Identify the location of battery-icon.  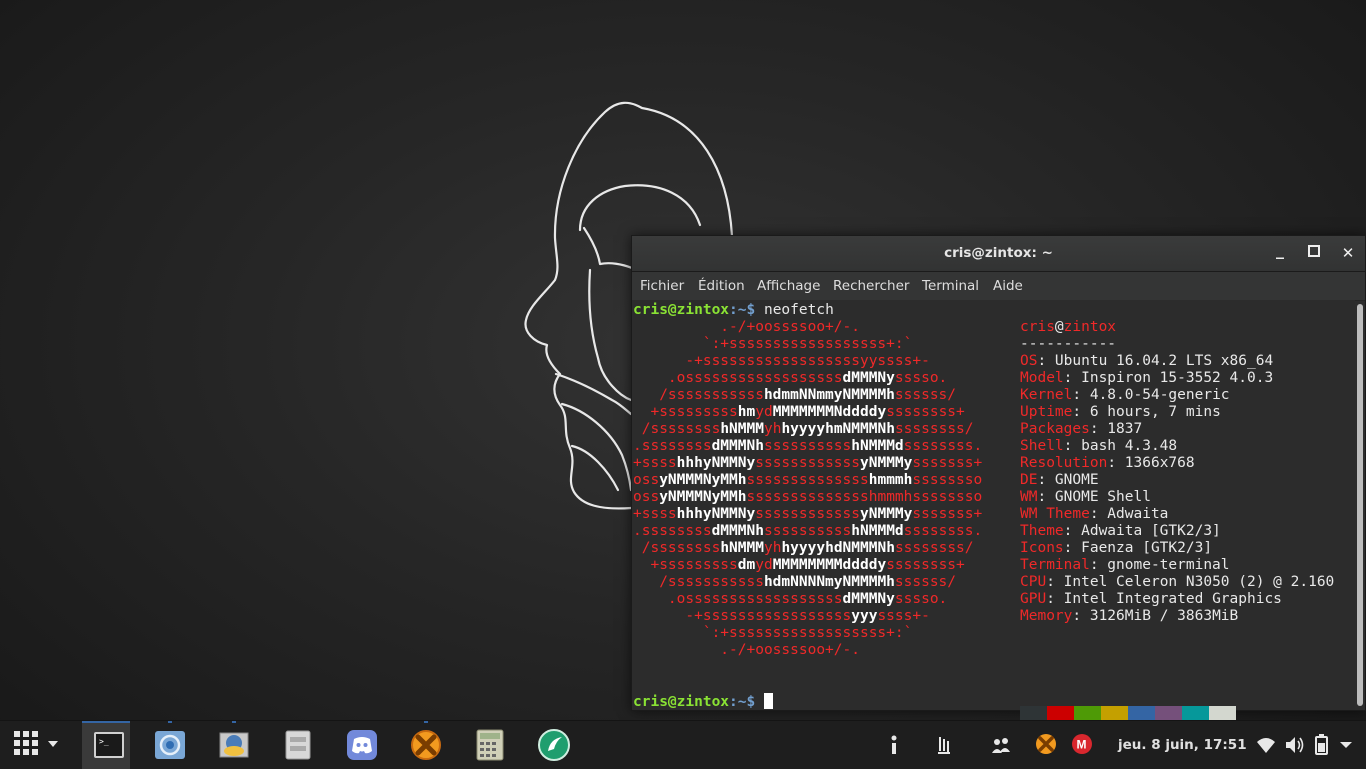
(1322, 745).